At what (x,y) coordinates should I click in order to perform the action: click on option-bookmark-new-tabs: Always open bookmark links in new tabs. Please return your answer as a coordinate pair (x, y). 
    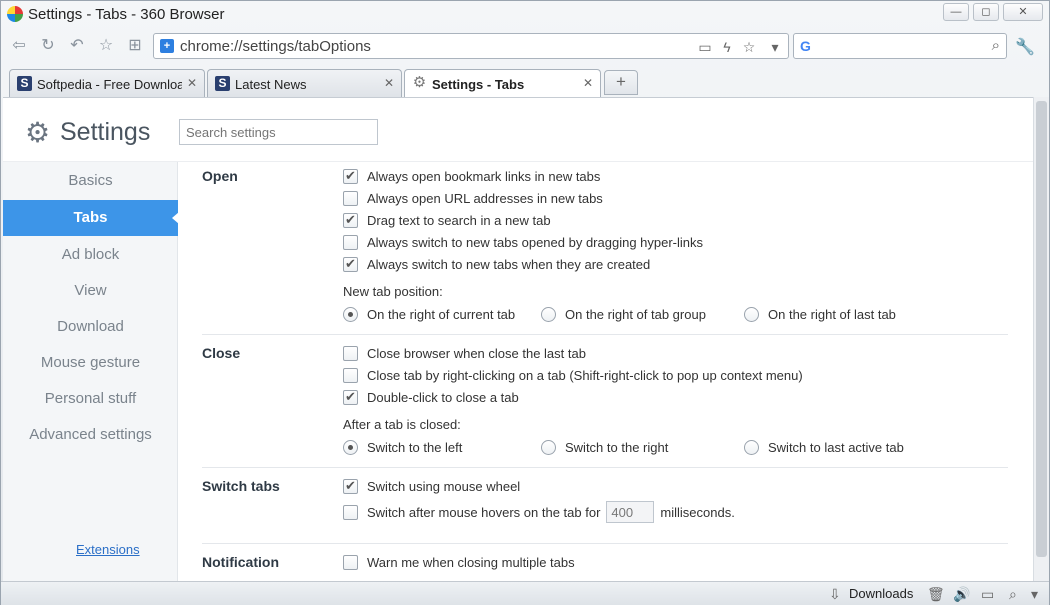
    Looking at the image, I should click on (471, 176).